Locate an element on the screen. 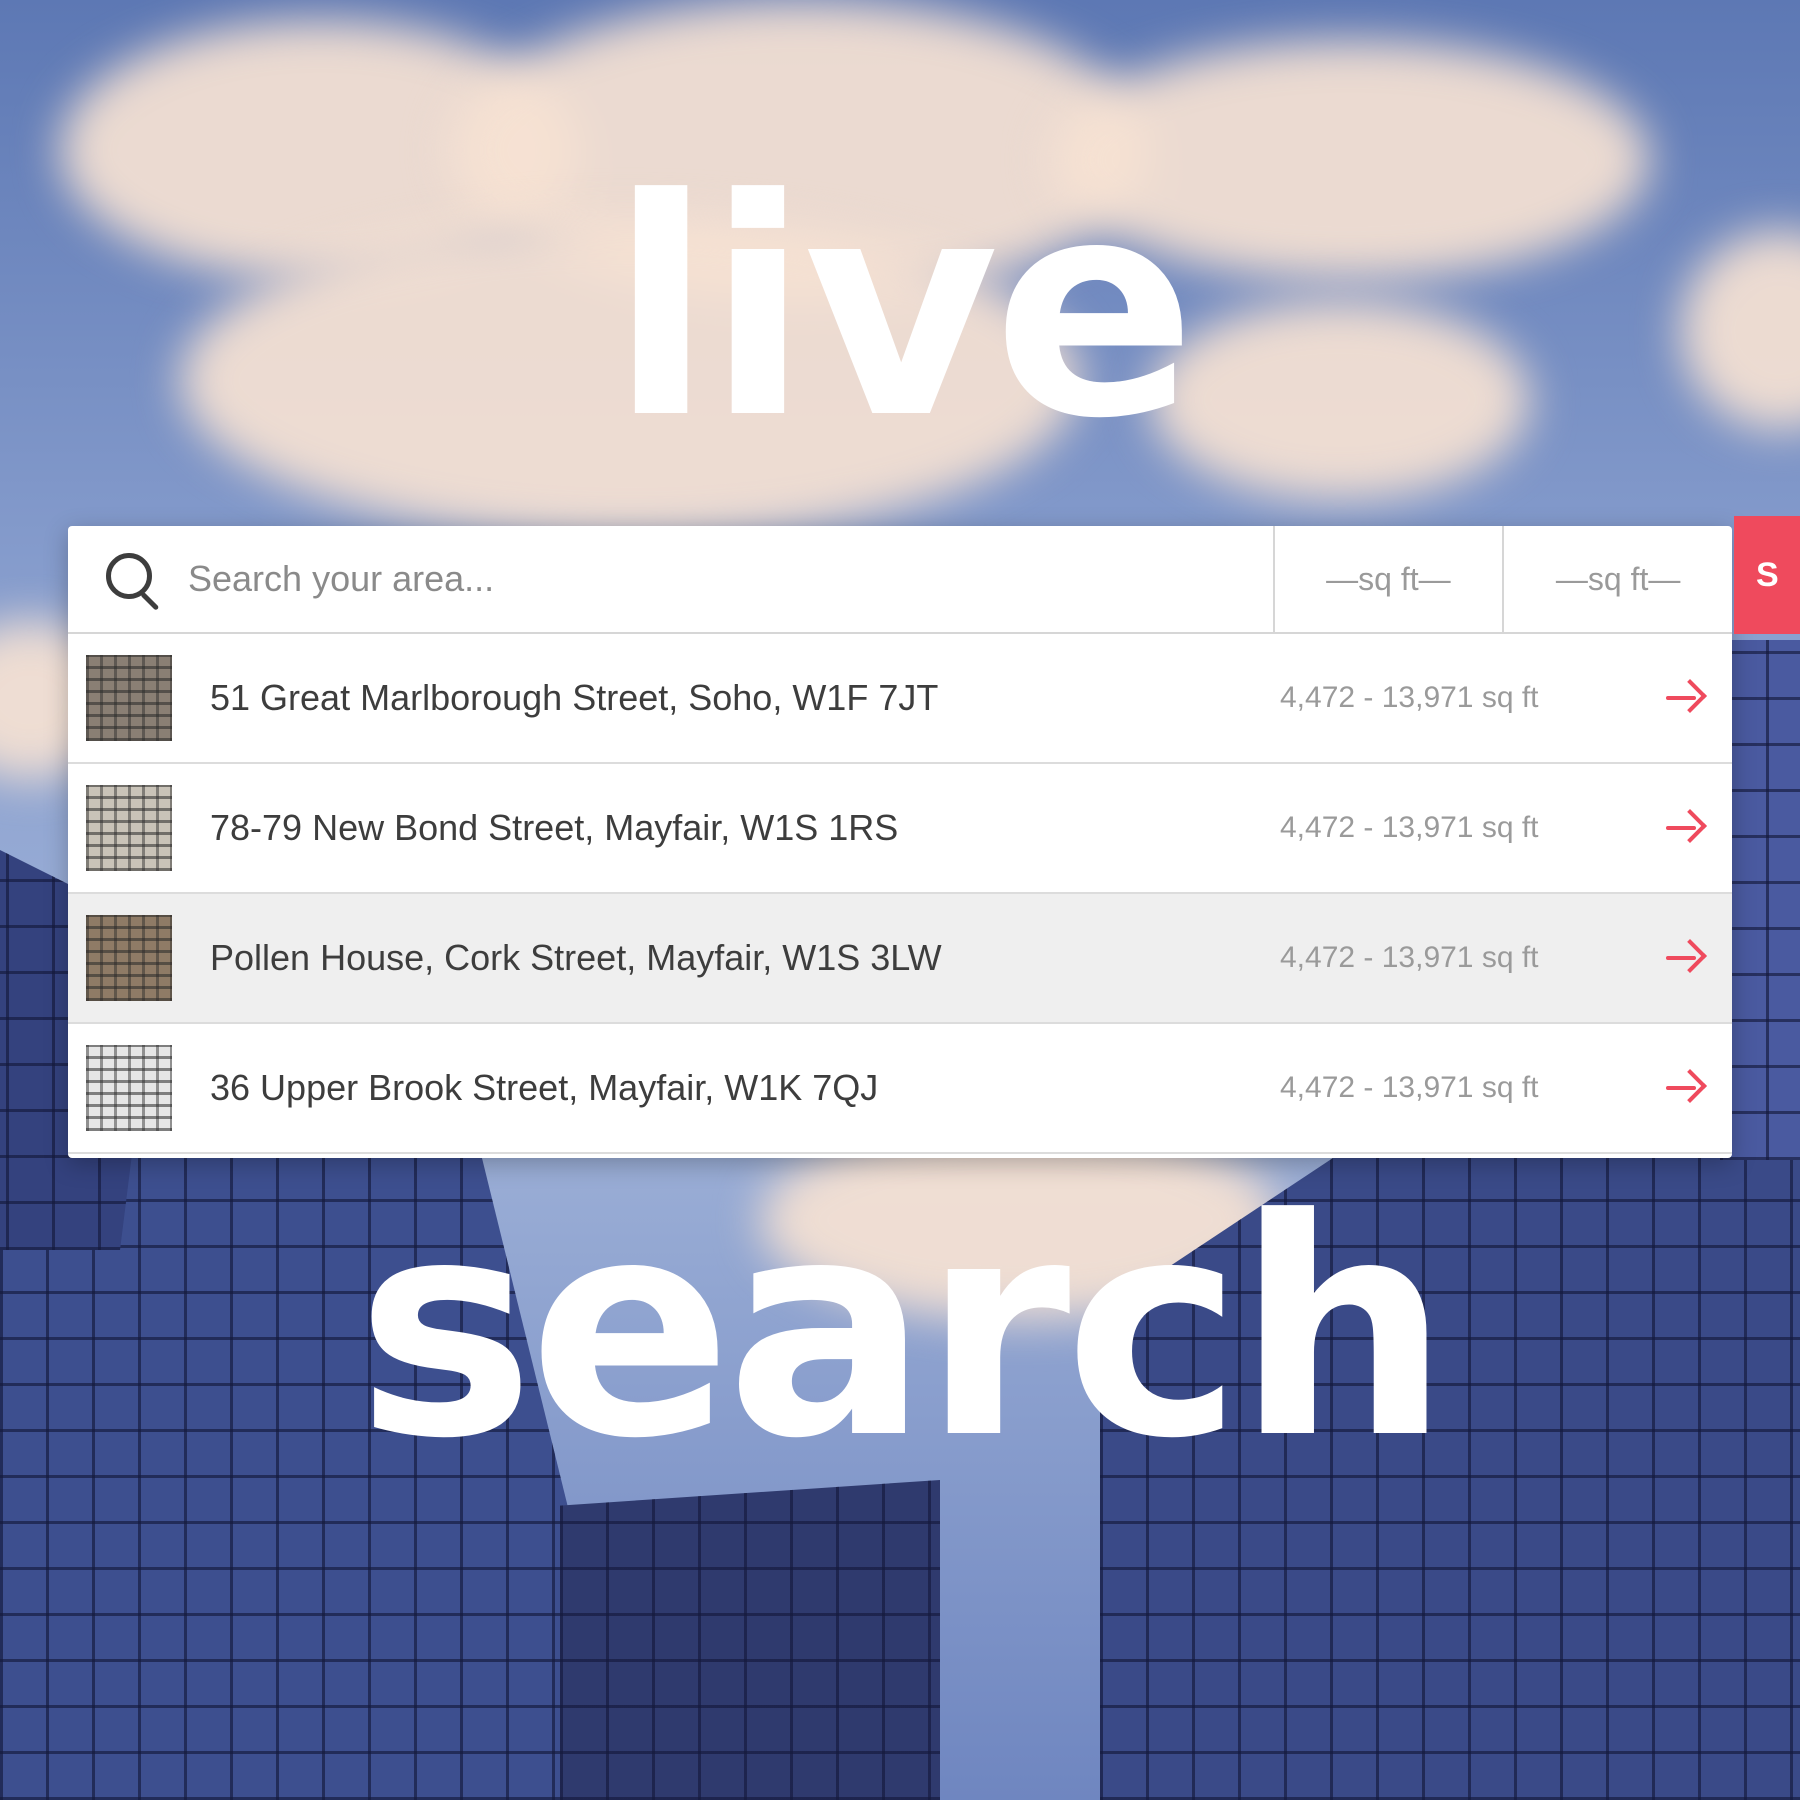  max-sqft-select: —sq ft— is located at coordinates (1618, 579).